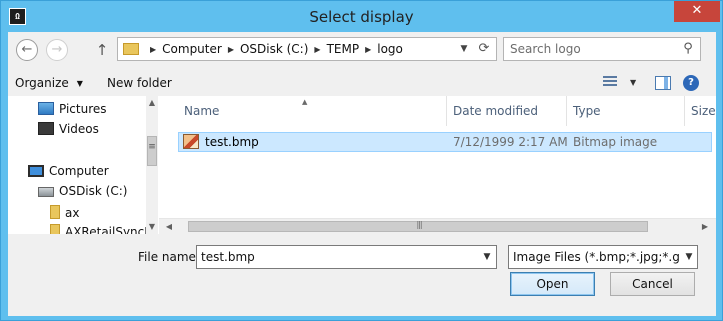 This screenshot has height=321, width=723. I want to click on new-folder-button: New folder, so click(139, 83).